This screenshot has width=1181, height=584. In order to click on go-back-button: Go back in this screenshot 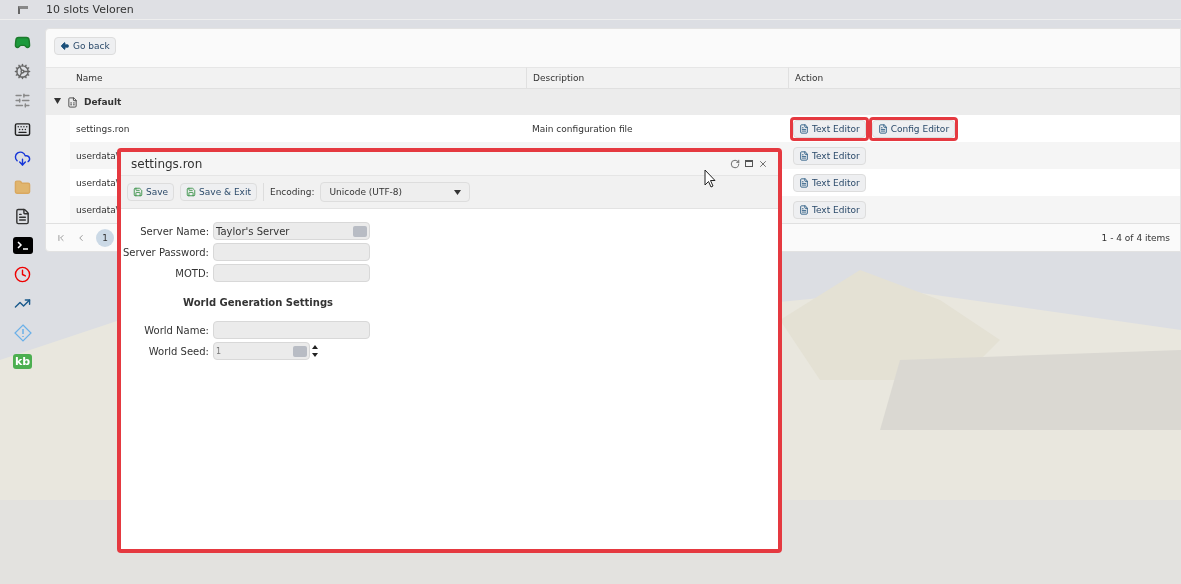, I will do `click(85, 46)`.